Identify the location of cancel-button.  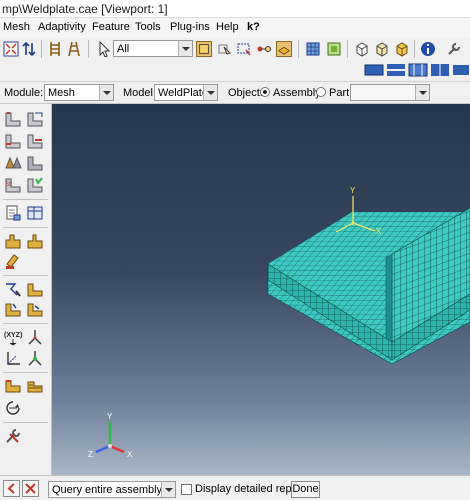
(30, 488).